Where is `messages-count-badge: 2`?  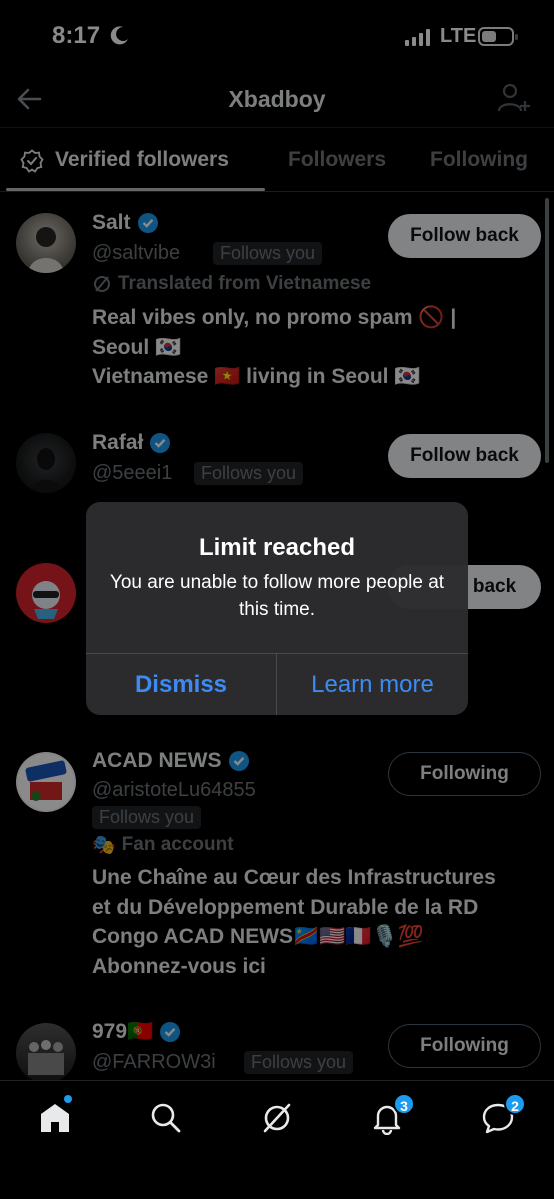 messages-count-badge: 2 is located at coordinates (515, 1104).